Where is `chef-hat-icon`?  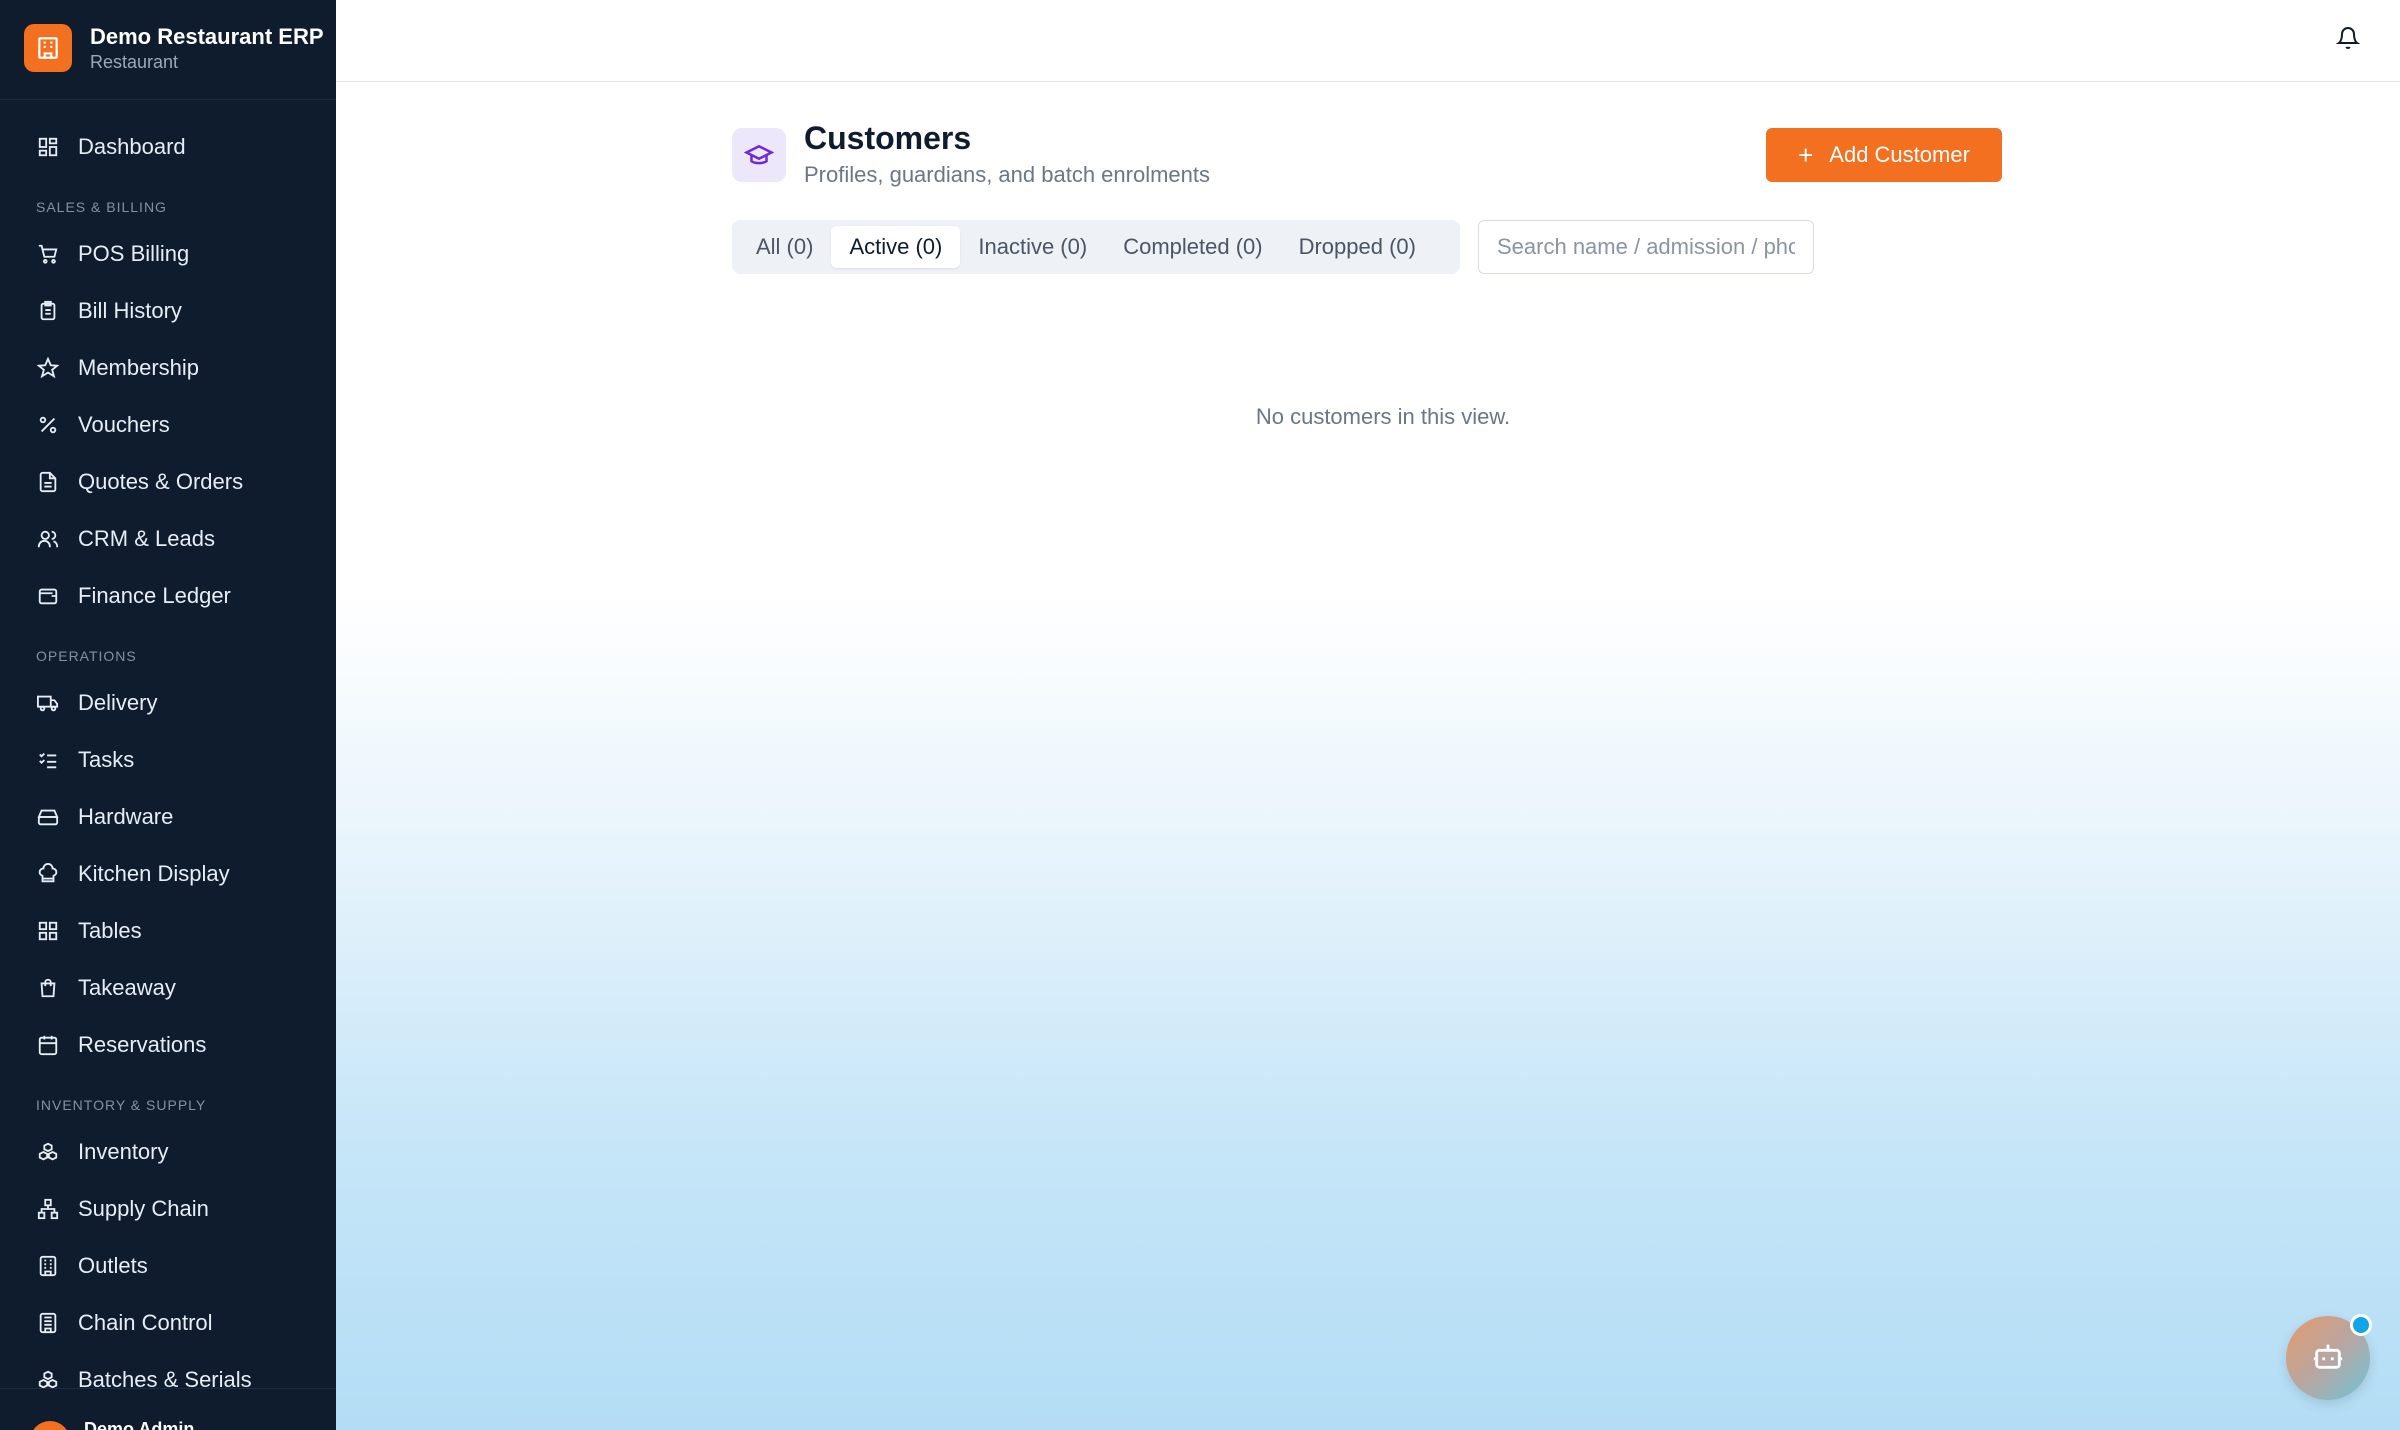
chef-hat-icon is located at coordinates (48, 874).